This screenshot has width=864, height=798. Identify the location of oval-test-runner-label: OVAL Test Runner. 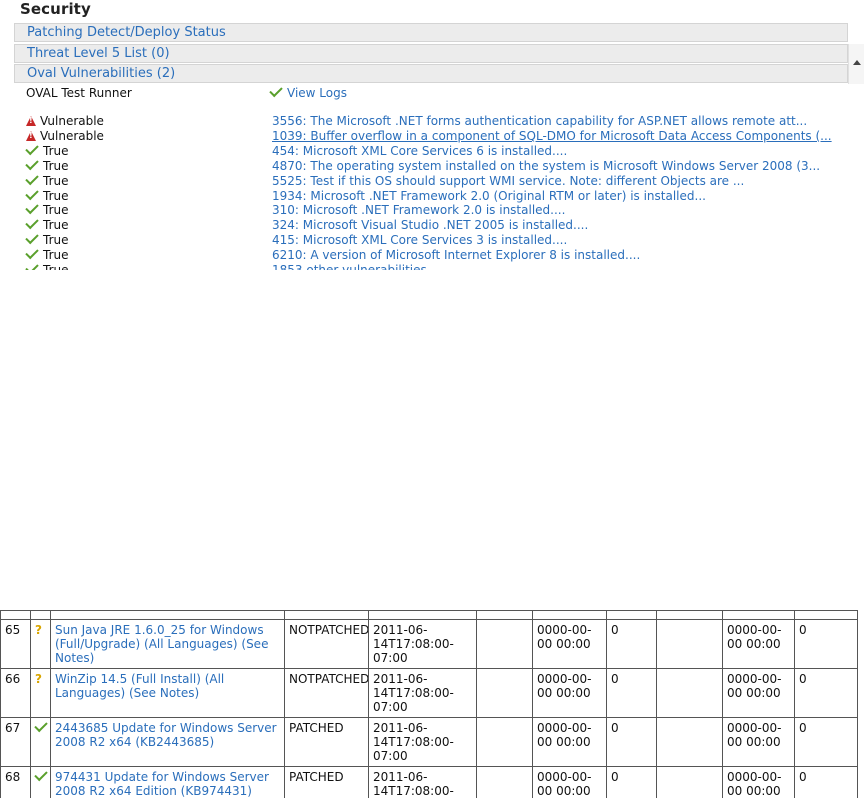
(79, 93).